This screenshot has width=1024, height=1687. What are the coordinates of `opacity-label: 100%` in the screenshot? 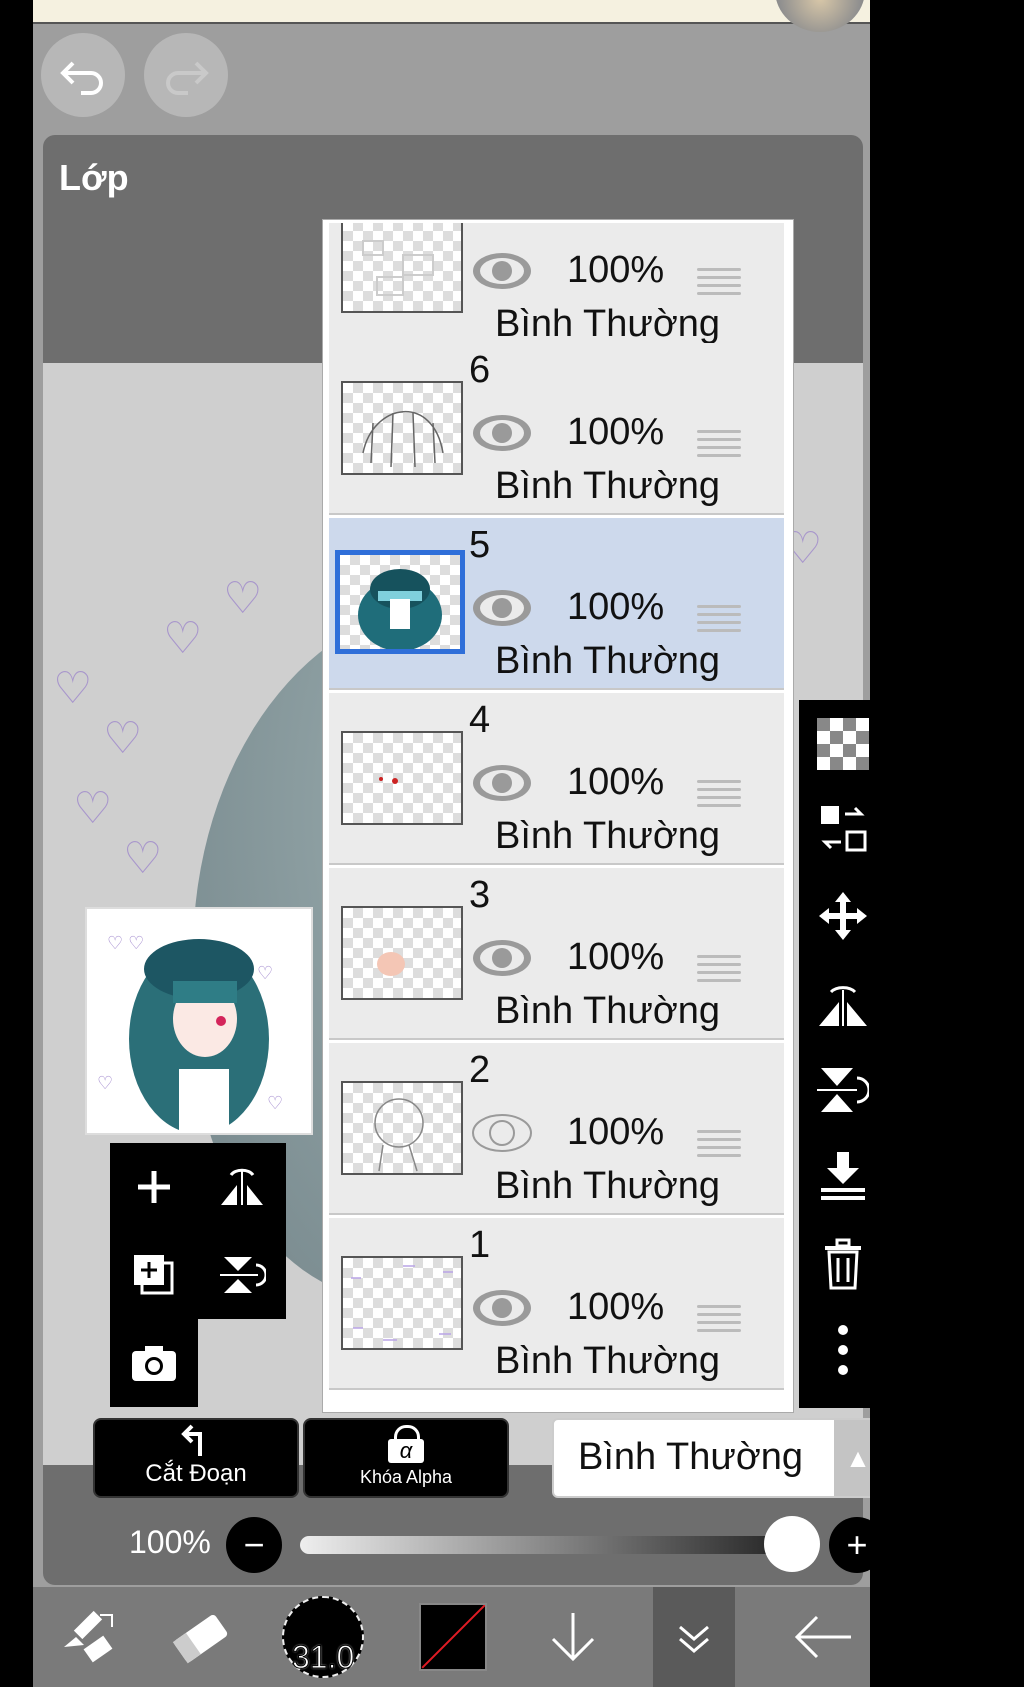 It's located at (170, 1542).